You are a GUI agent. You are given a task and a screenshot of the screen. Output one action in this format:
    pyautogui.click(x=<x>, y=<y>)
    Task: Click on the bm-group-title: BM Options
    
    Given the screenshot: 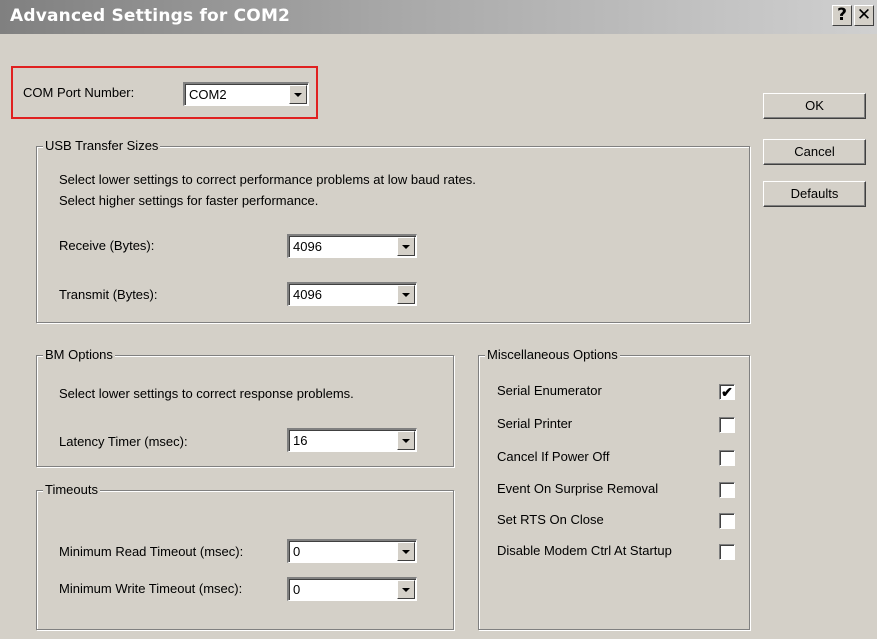 What is the action you would take?
    pyautogui.click(x=79, y=354)
    